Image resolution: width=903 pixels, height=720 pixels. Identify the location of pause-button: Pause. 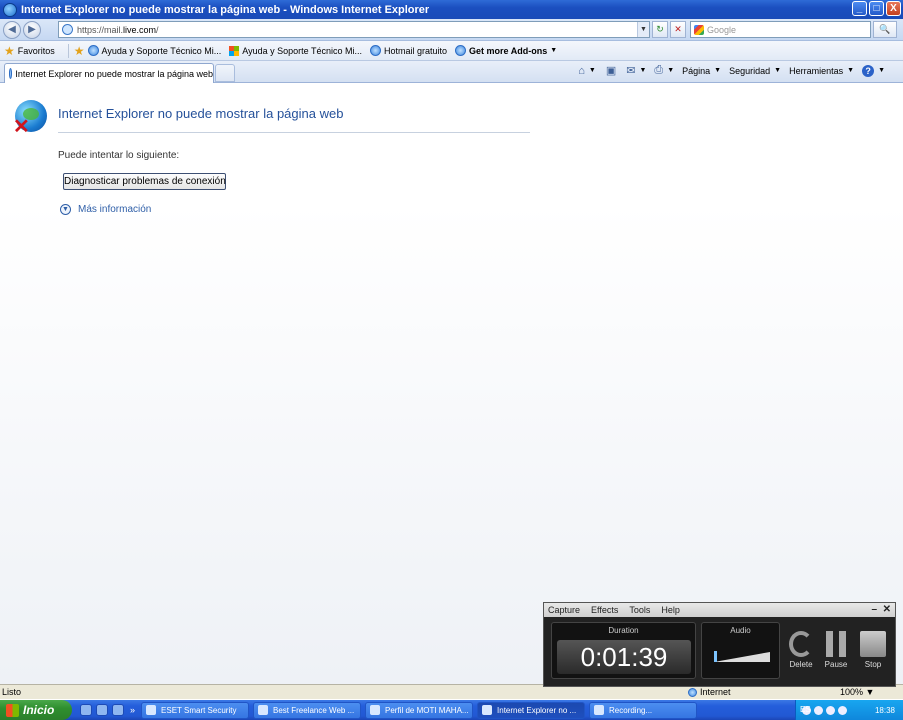
(836, 650).